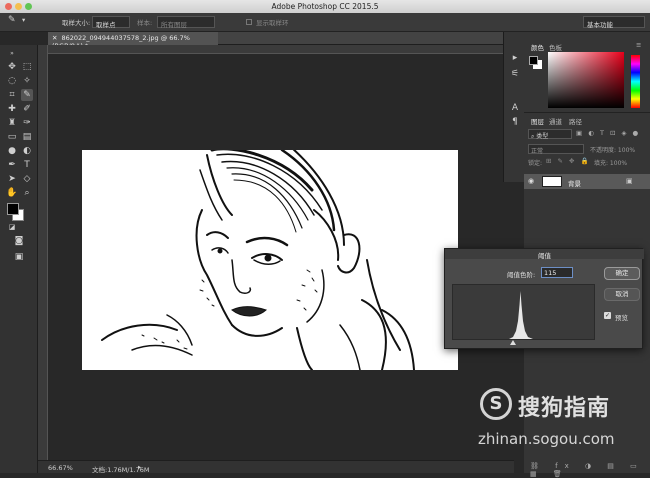  What do you see at coordinates (515, 58) in the screenshot?
I see `history-panel-icon: ▸` at bounding box center [515, 58].